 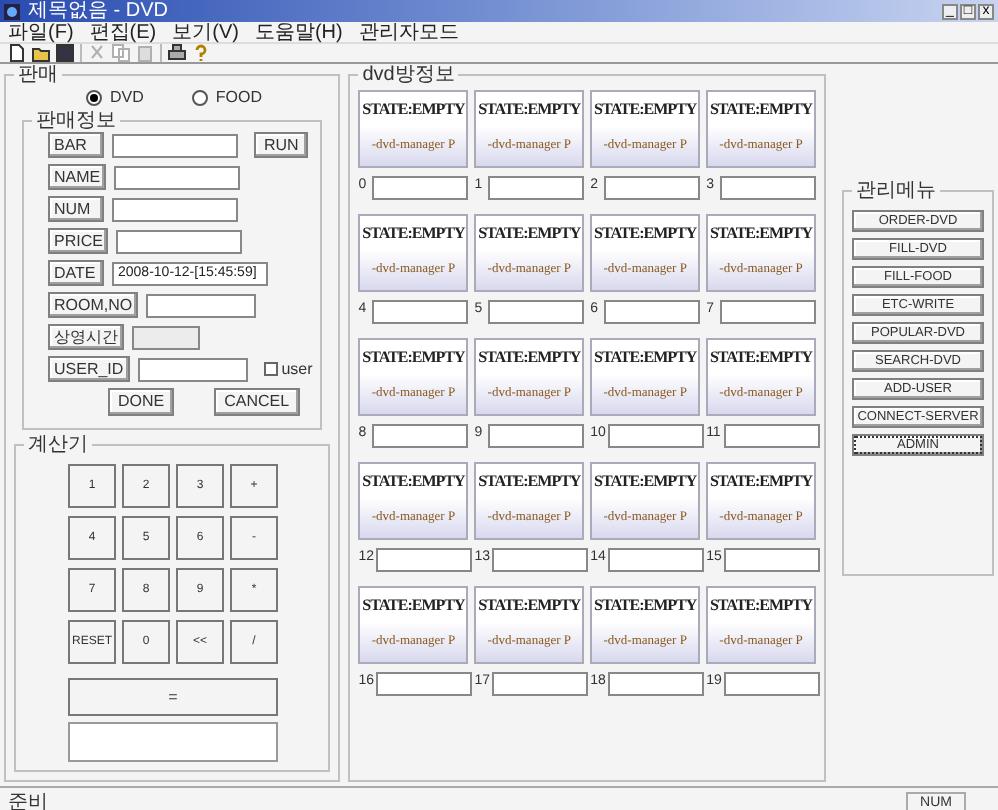 I want to click on field-label: NAME, so click(x=77, y=177).